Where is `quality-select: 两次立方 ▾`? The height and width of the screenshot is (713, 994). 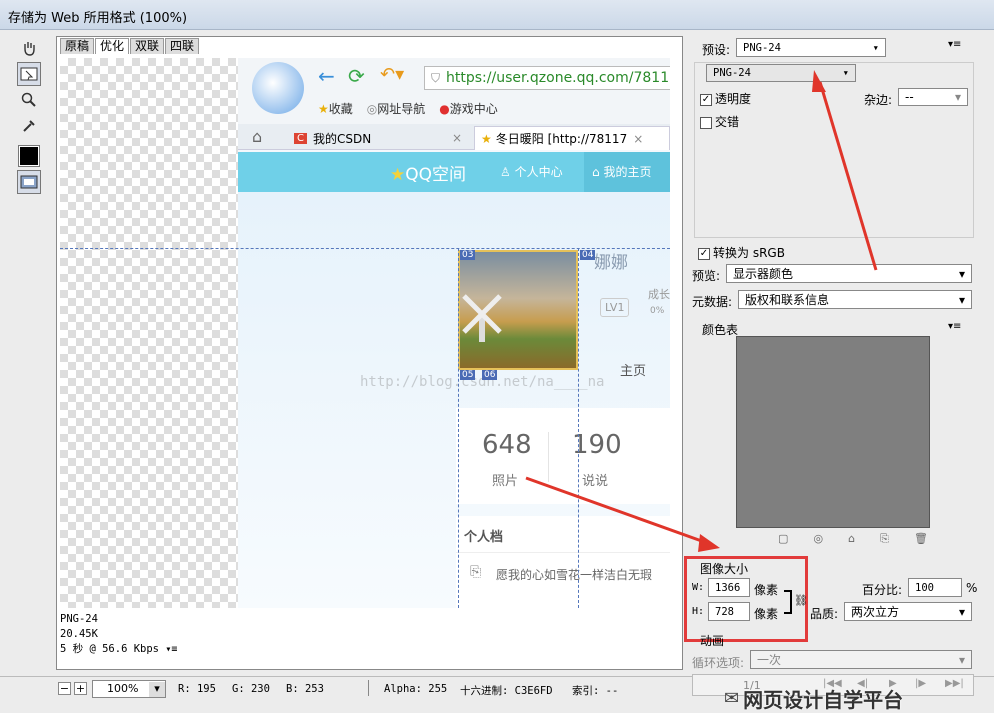 quality-select: 两次立方 ▾ is located at coordinates (908, 611).